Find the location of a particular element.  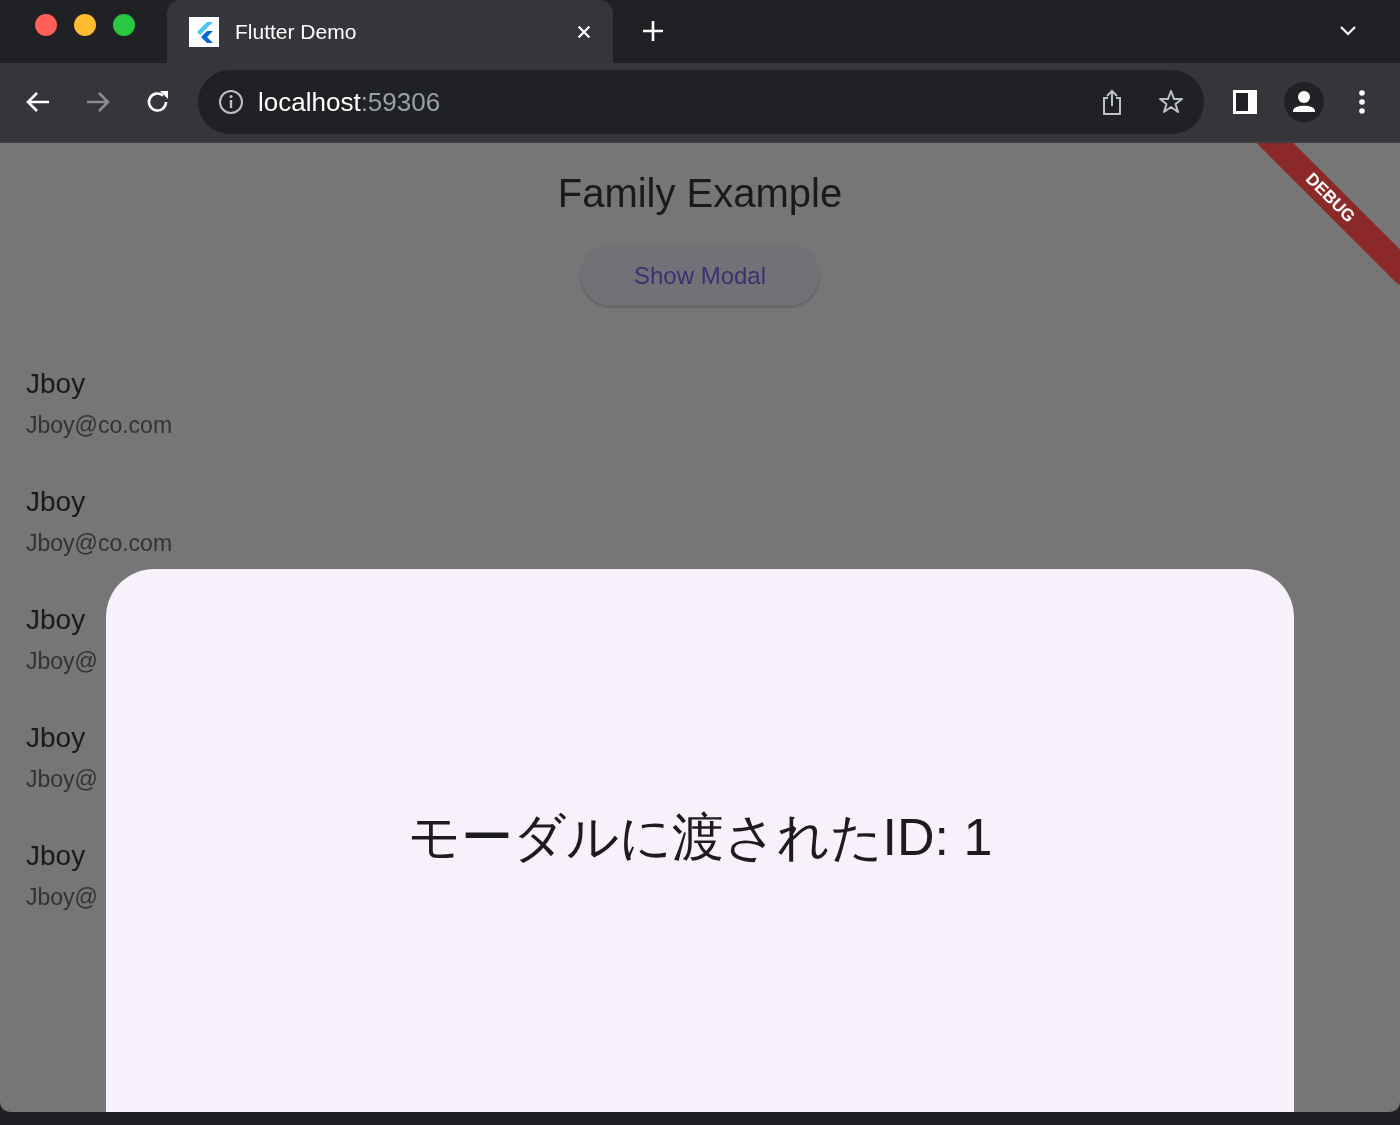

star-icon is located at coordinates (1171, 102).